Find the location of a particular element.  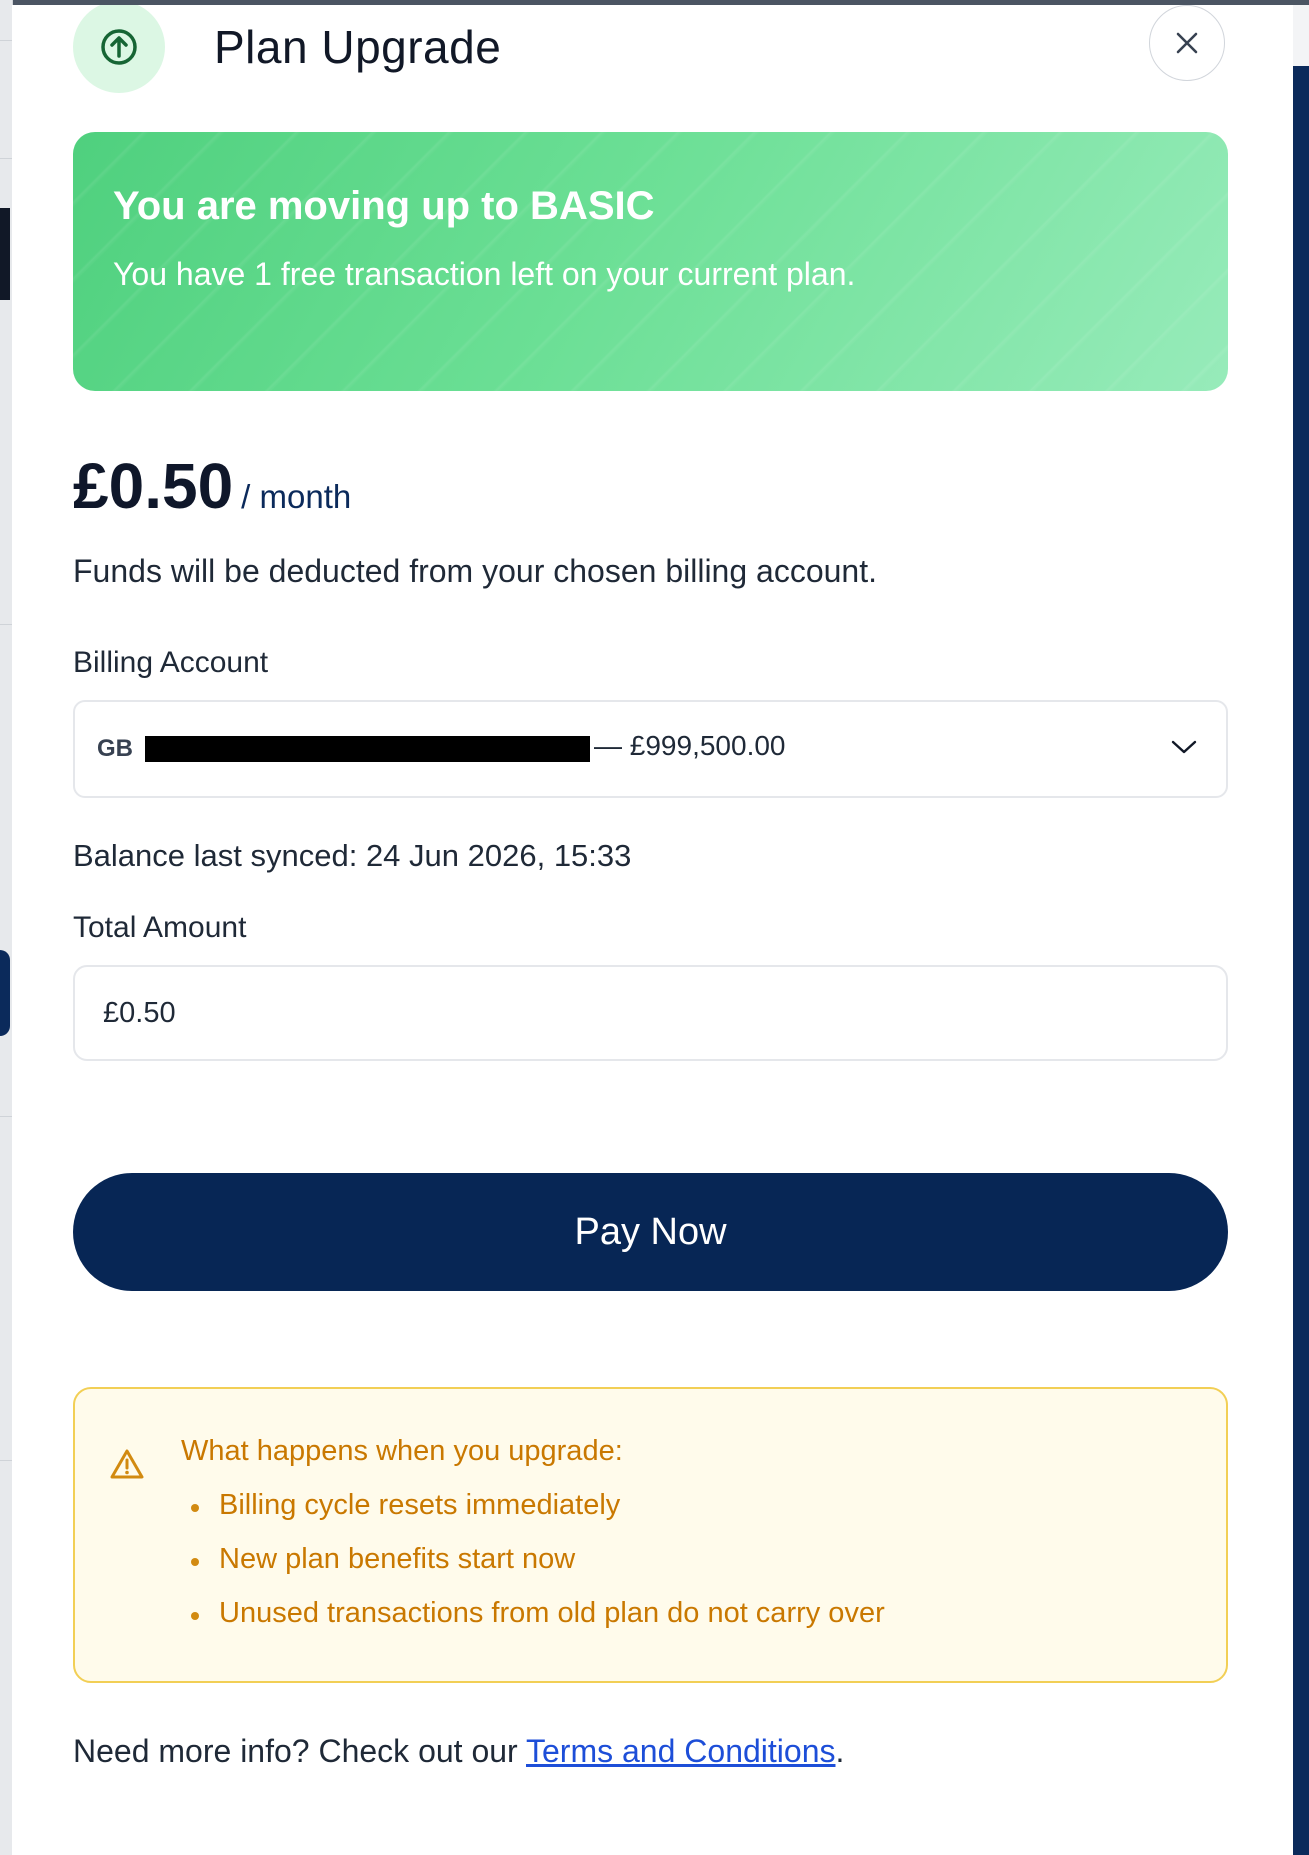

total-amount-field is located at coordinates (650, 1013).